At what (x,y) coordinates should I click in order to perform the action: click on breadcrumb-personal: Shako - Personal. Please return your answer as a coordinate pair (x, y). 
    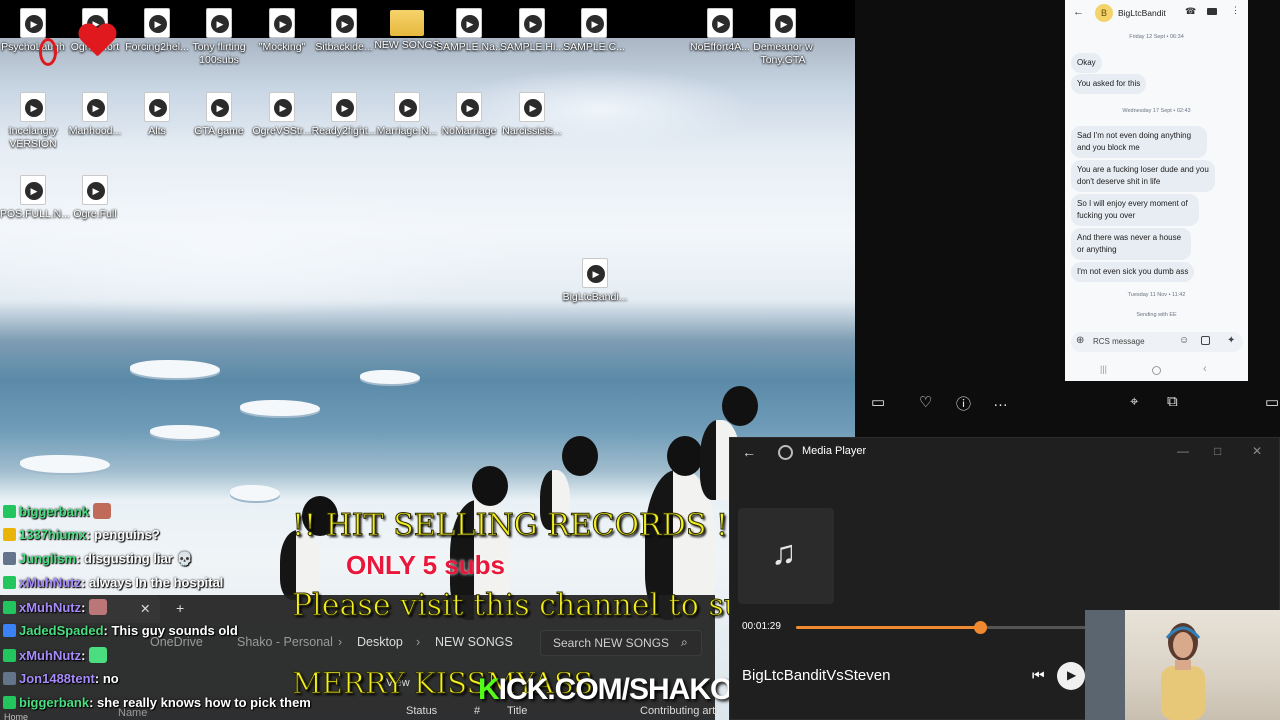
    Looking at the image, I should click on (285, 642).